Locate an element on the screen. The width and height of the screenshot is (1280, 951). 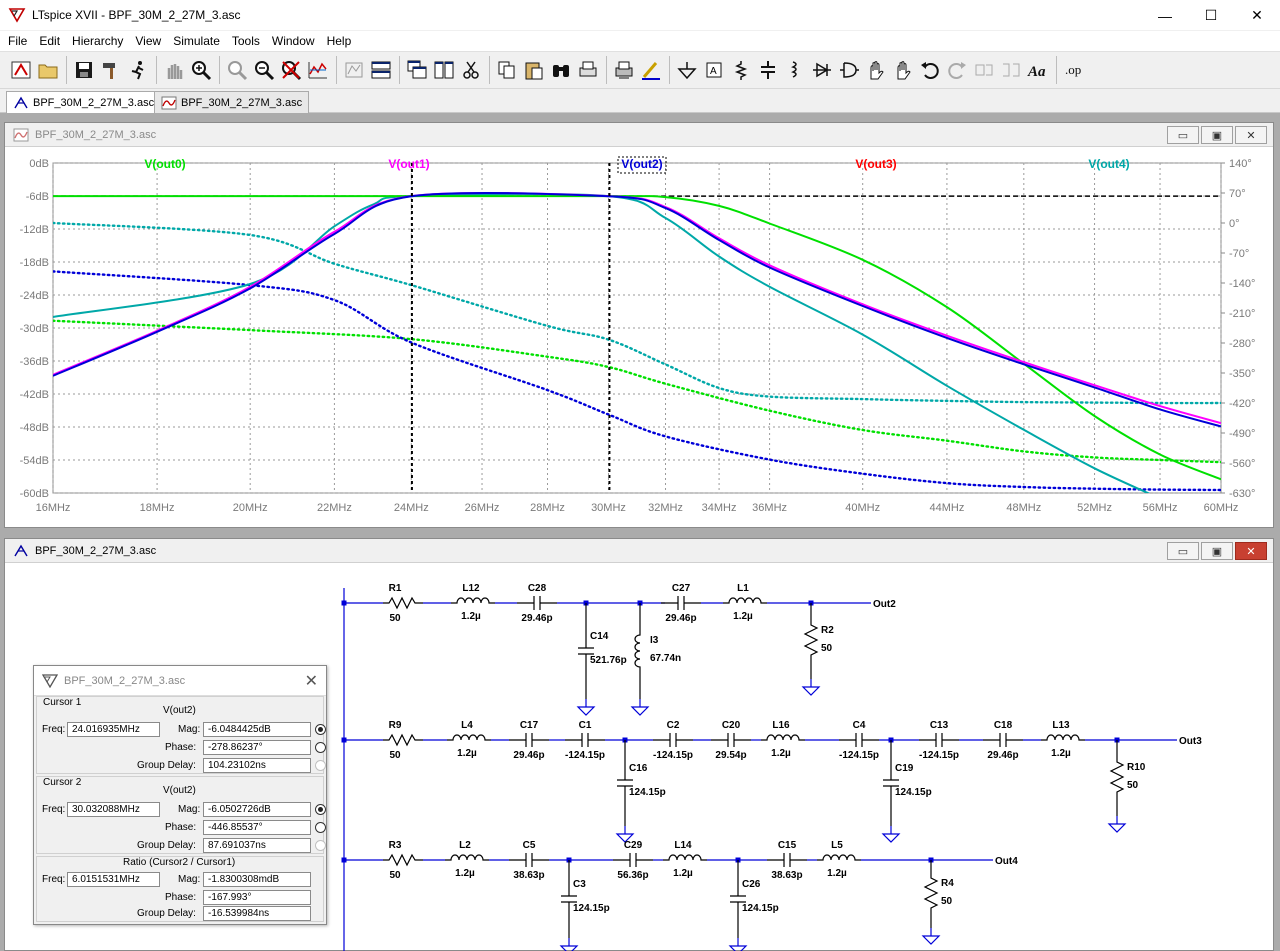
tab-schematic: BPF_30M_2_27M_3.asc is located at coordinates (84, 102).